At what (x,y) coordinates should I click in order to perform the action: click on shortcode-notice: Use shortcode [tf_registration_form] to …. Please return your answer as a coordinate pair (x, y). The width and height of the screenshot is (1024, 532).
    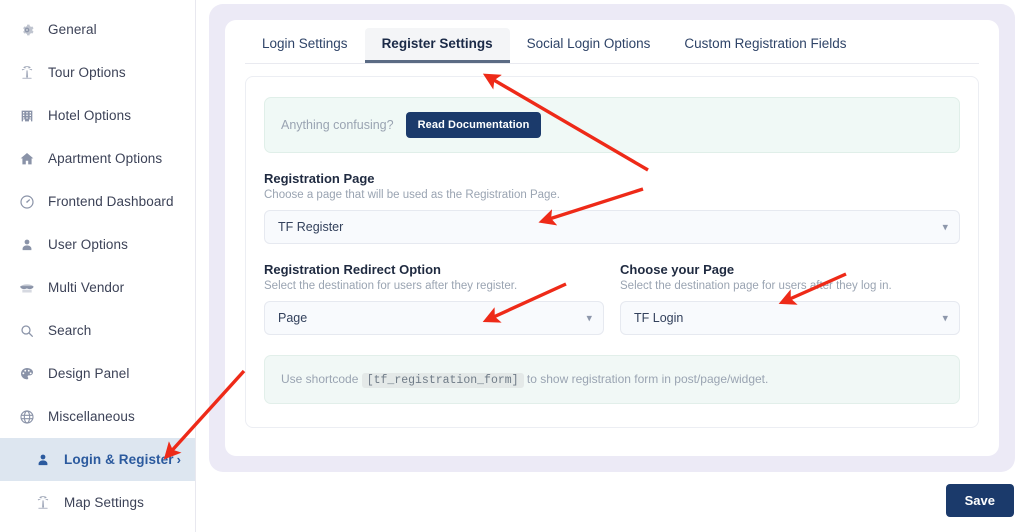
    Looking at the image, I should click on (612, 379).